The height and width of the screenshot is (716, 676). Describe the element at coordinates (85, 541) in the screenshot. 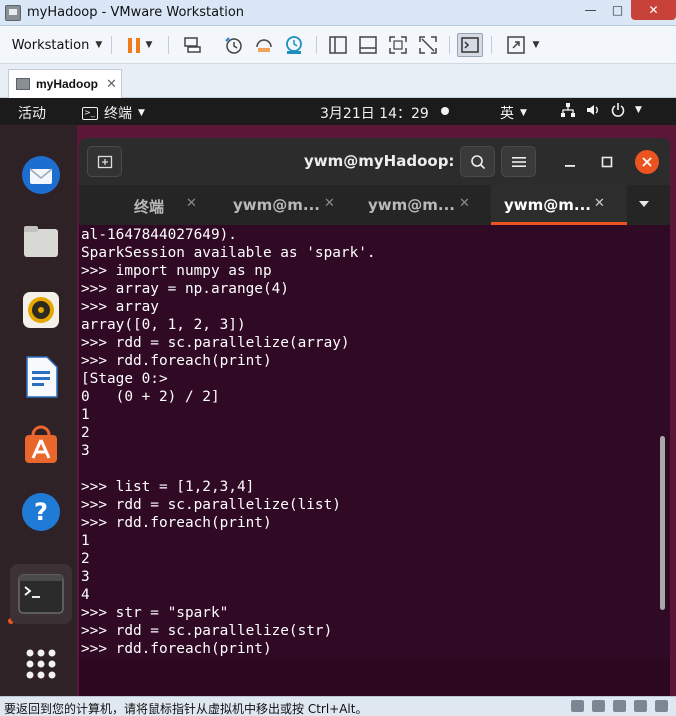

I see `terminal-line: 1` at that location.